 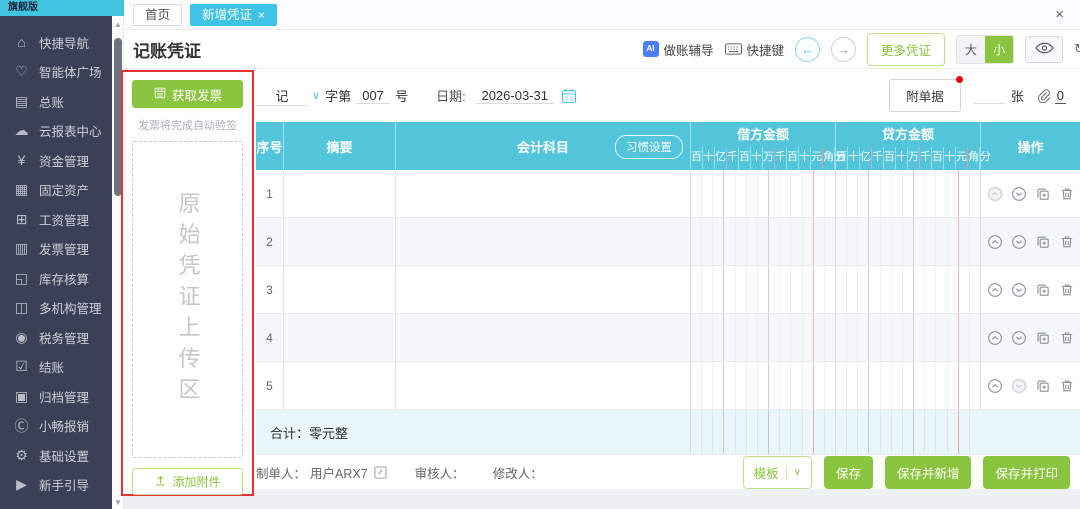 I want to click on forward-button: →, so click(x=844, y=49).